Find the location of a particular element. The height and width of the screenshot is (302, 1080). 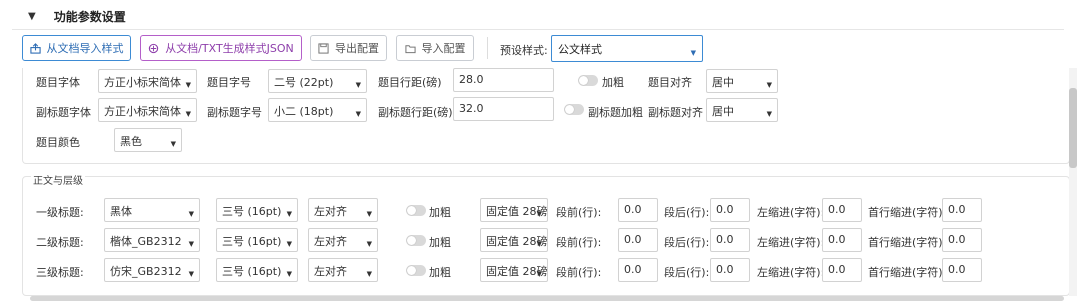

title-color-select: 黑色 ▼ is located at coordinates (148, 140).